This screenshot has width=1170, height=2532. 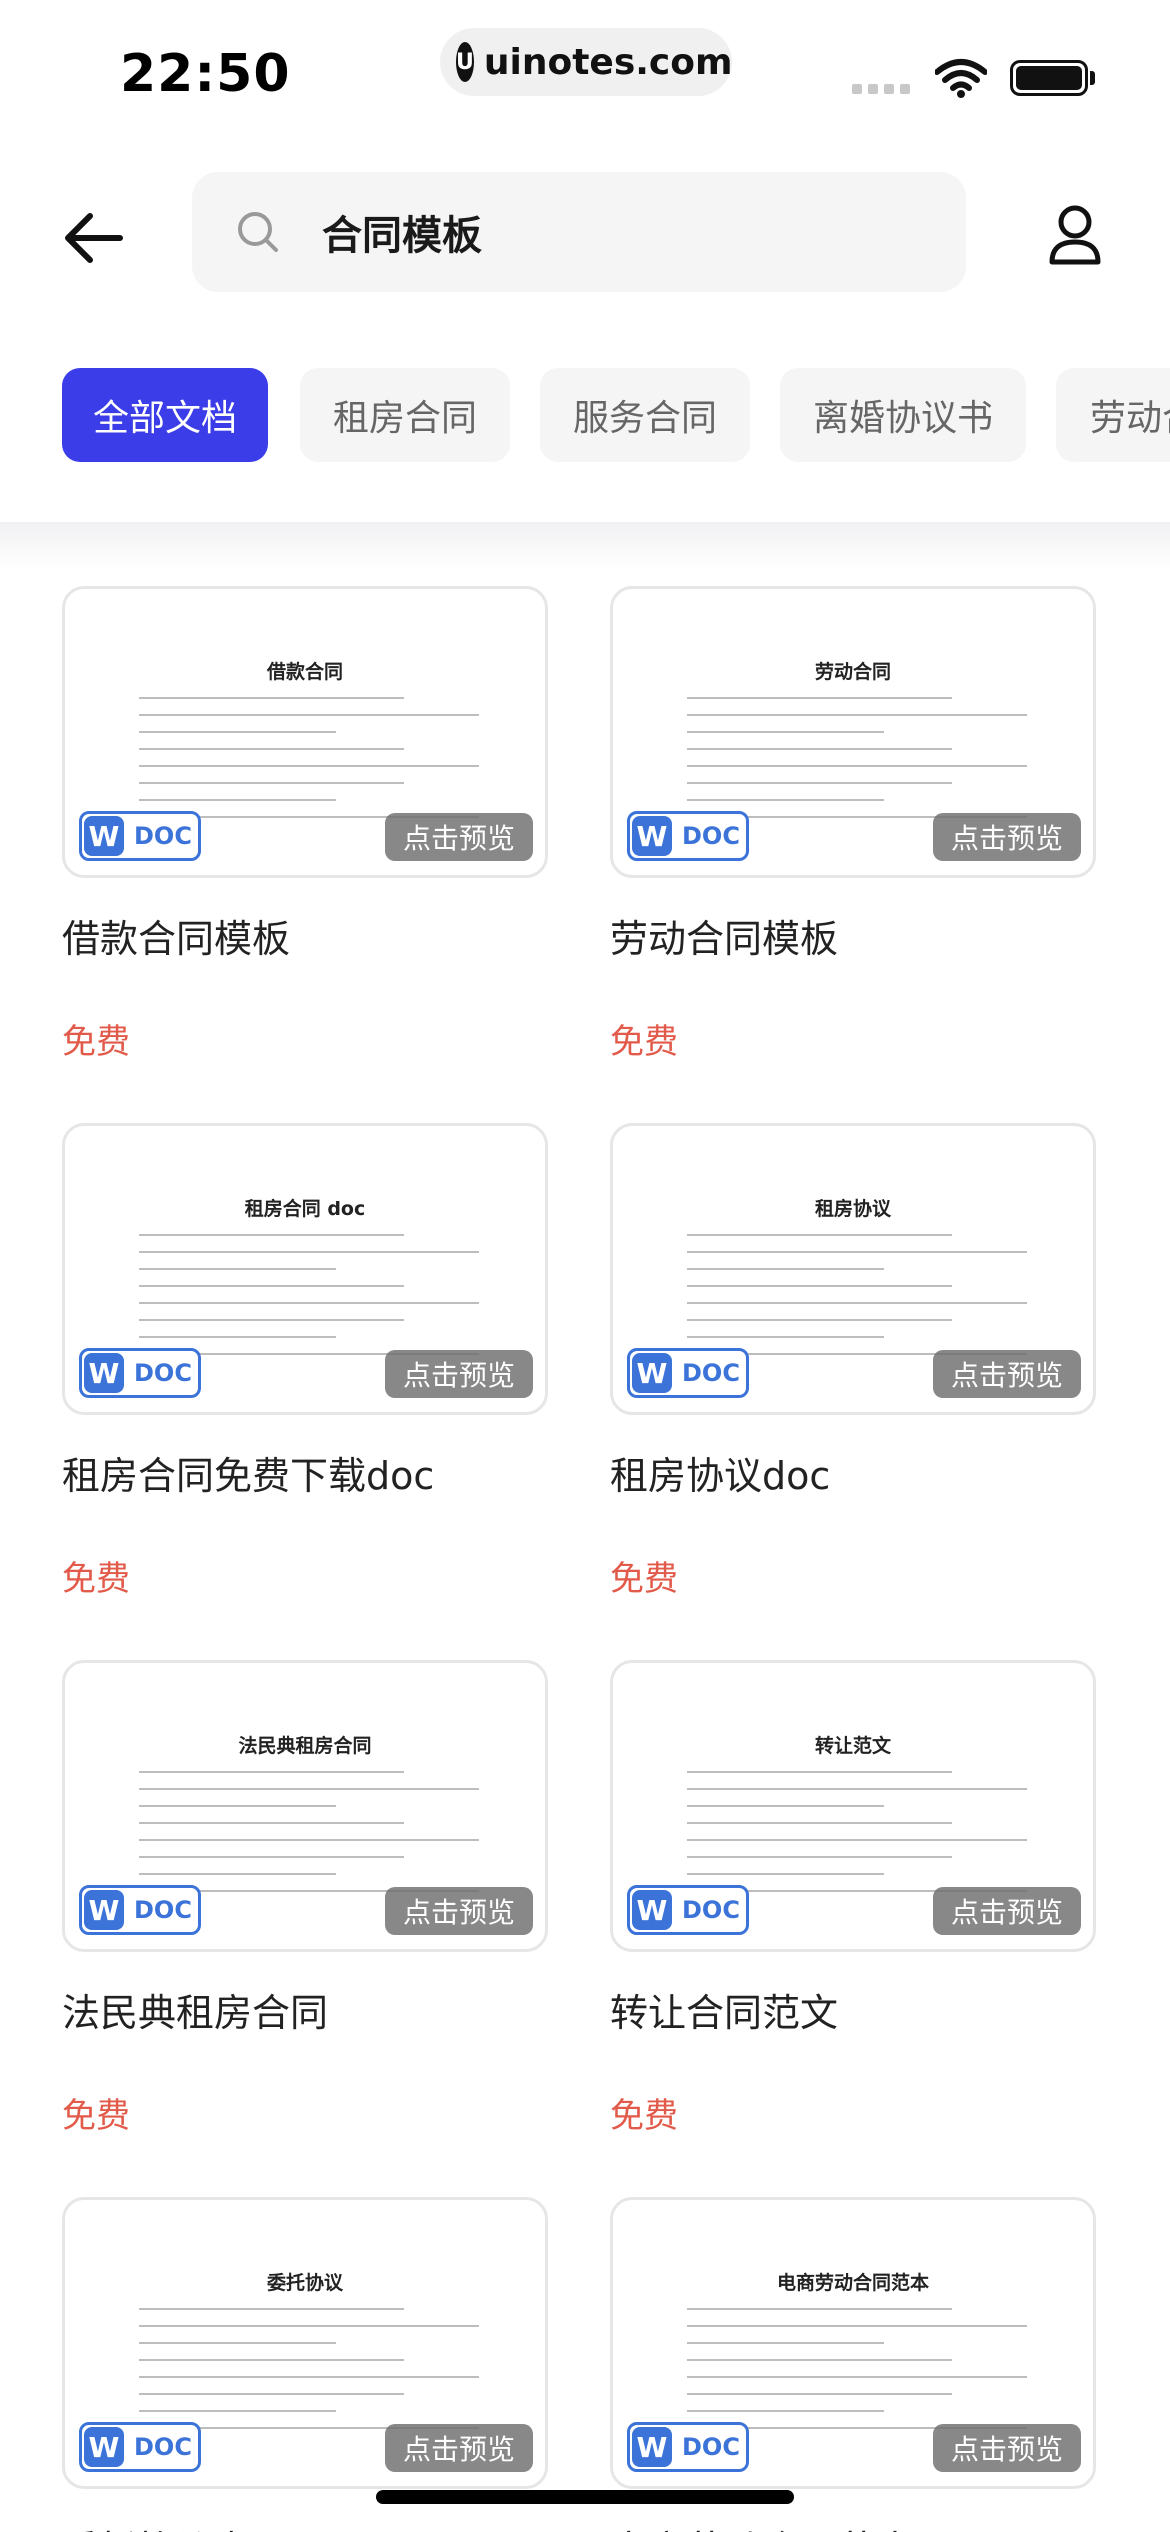 I want to click on document-thumbnail: 租房合同 doc W DOC 点击预览, so click(x=305, y=1269).